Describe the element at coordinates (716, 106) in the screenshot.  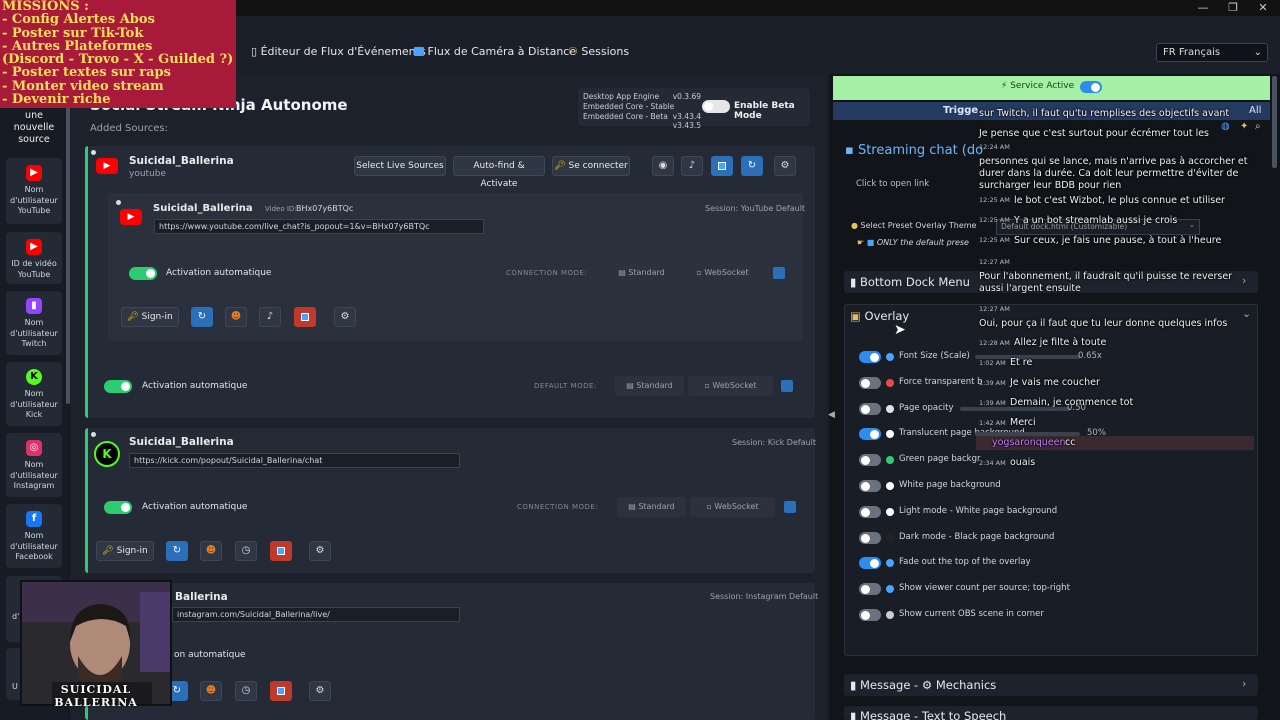
I see `beta-mode-toggle` at that location.